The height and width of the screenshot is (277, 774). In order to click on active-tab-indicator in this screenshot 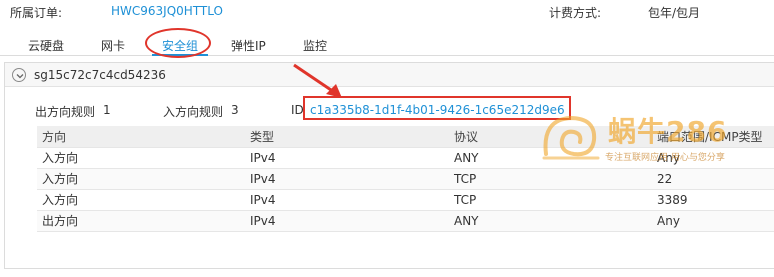, I will do `click(180, 55)`.